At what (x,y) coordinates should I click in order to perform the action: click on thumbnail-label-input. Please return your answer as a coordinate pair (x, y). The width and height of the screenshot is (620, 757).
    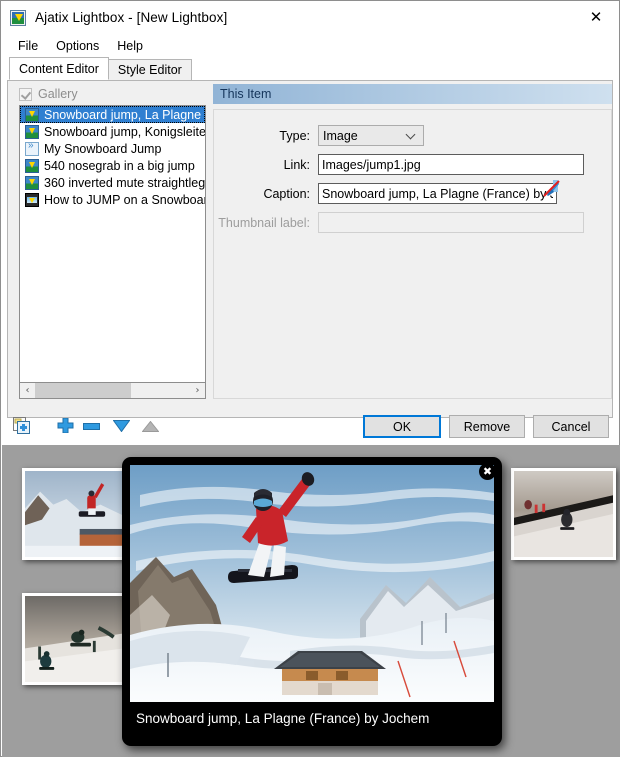
    Looking at the image, I should click on (451, 222).